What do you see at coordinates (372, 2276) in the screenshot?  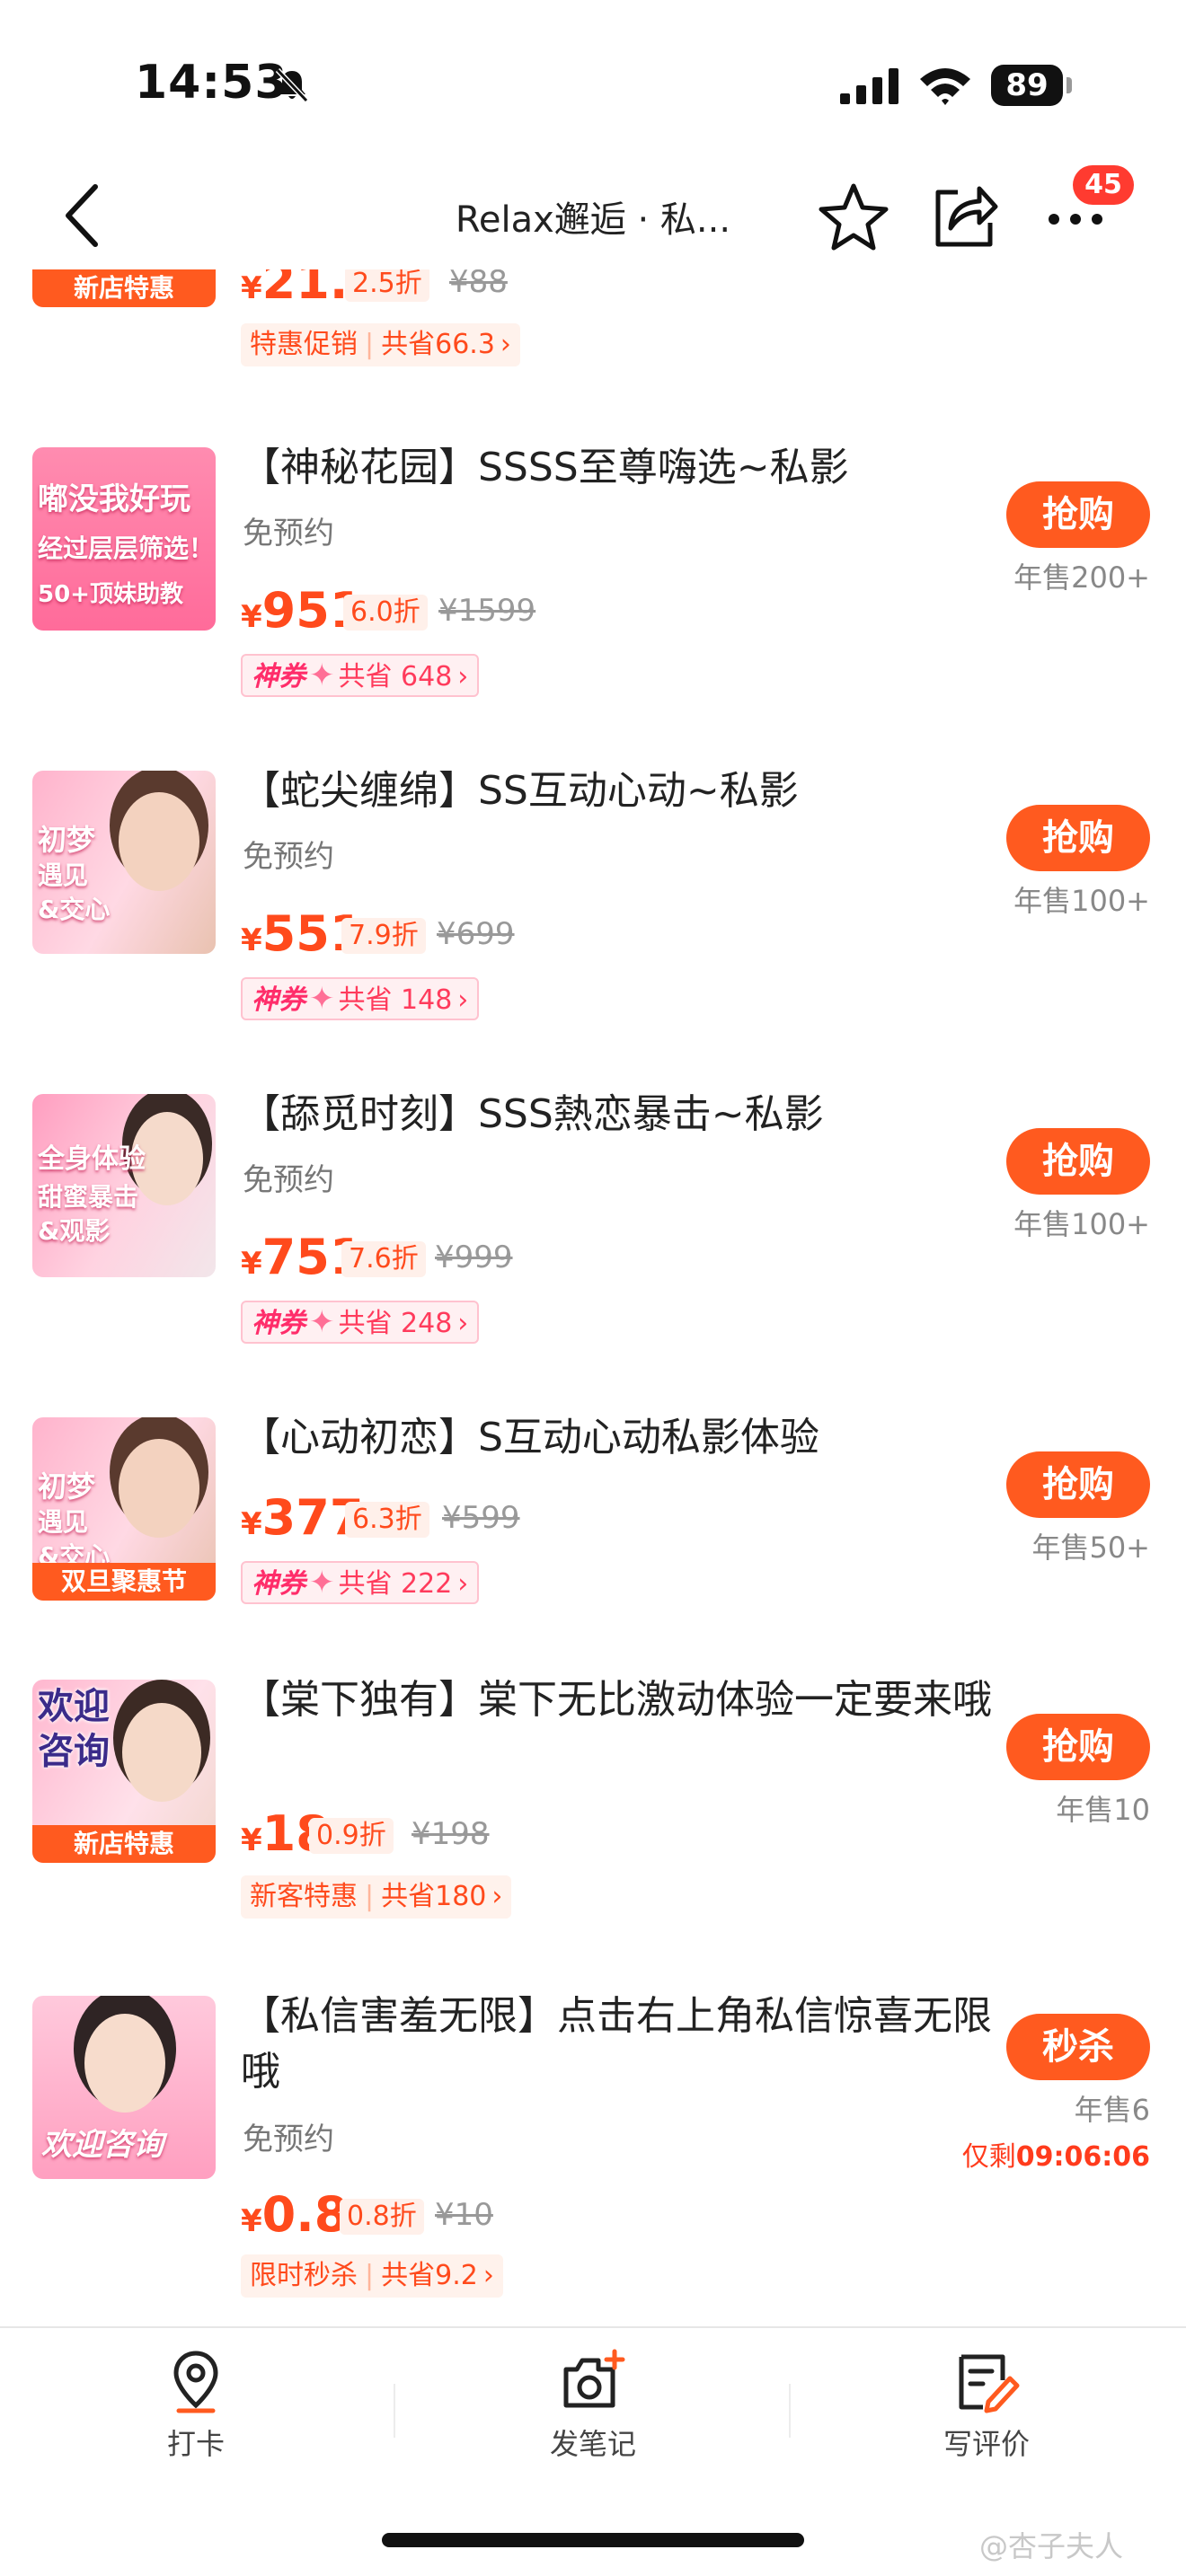 I see `promo-tag: 限时秒杀 | 共省9.2 ›` at bounding box center [372, 2276].